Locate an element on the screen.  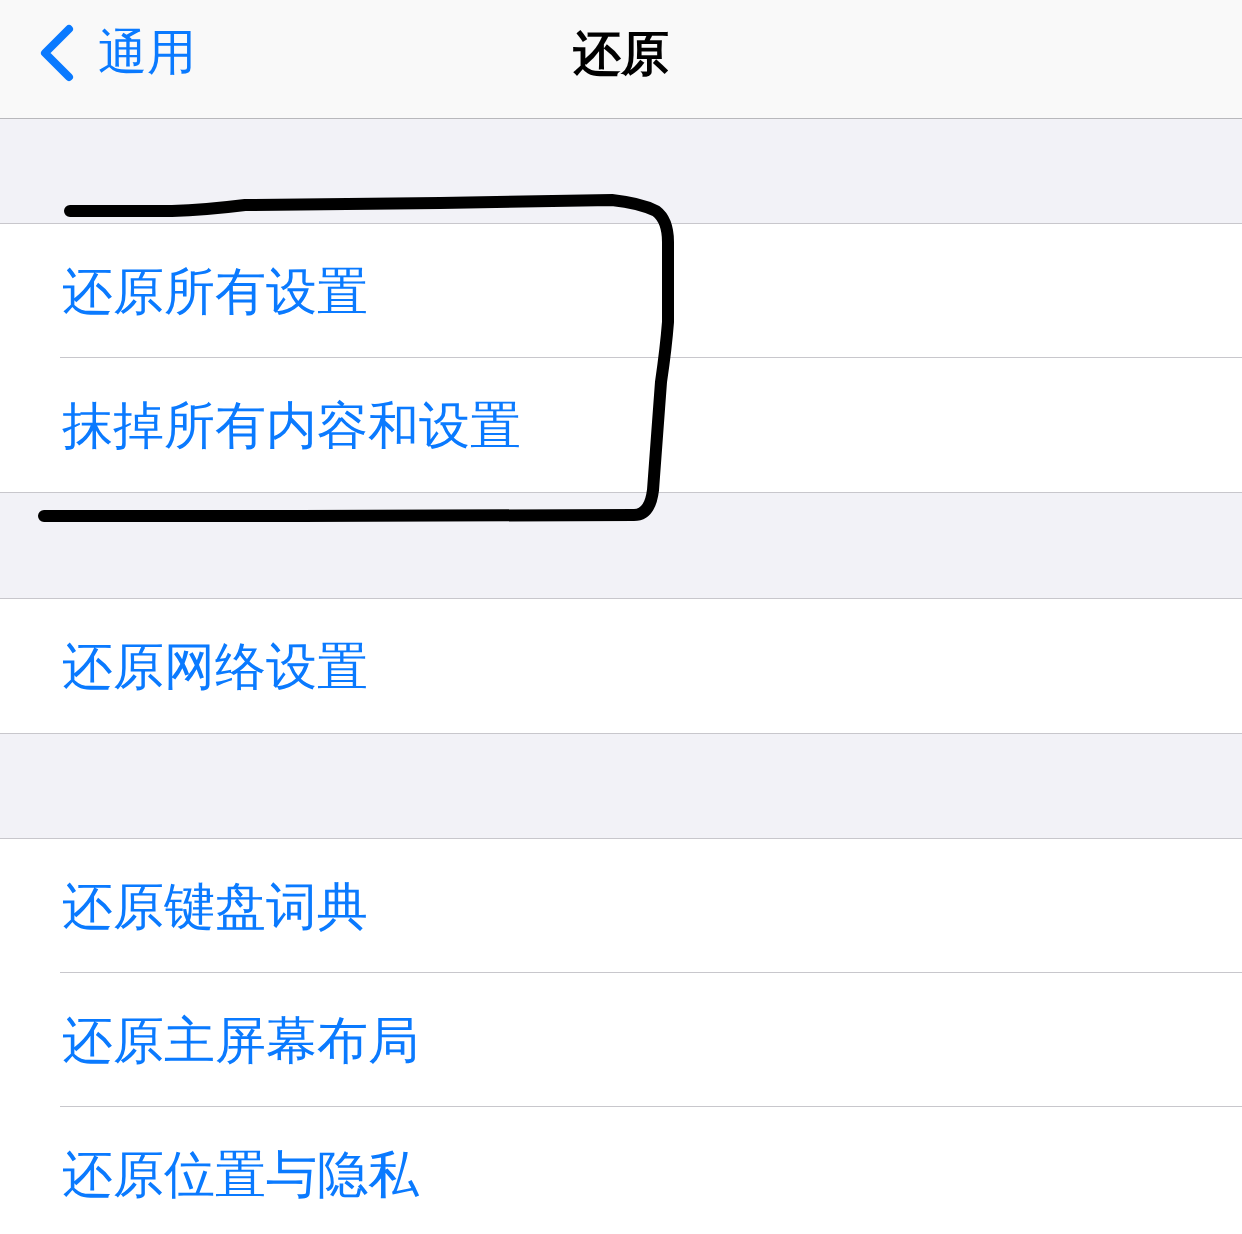
reset-option: 还原主屏幕布局 is located at coordinates (621, 1040).